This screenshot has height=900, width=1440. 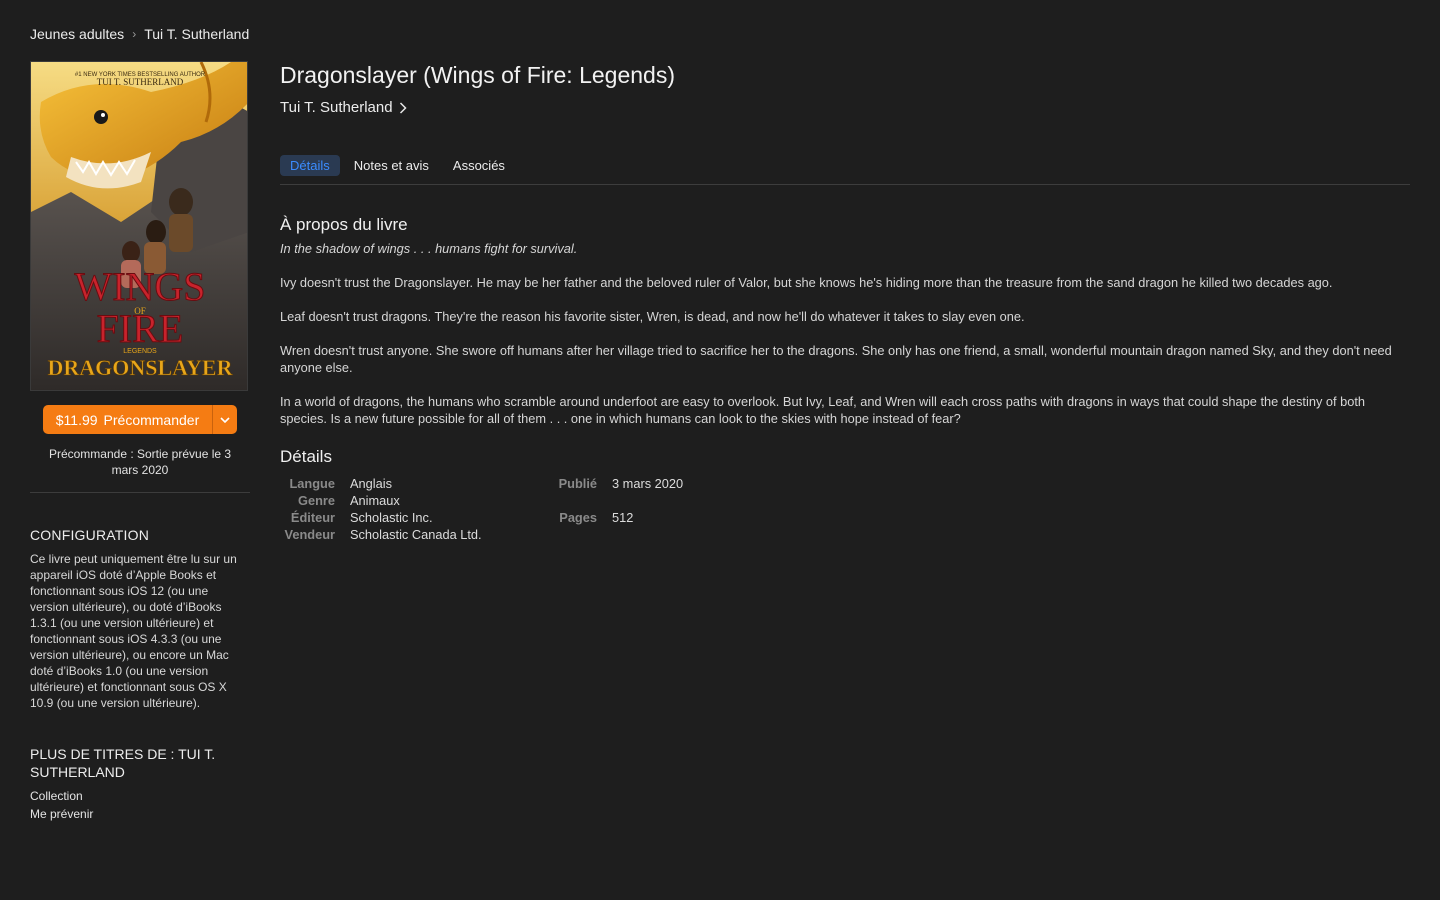 I want to click on cover-subseries: LEGENDS, so click(x=140, y=351).